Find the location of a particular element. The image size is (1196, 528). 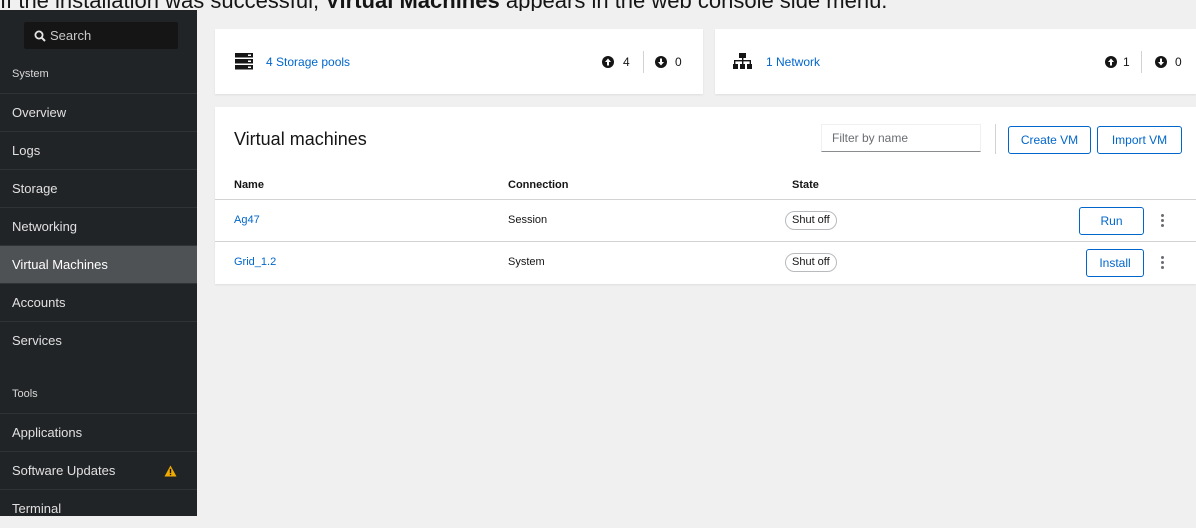

search-placeholder: Search is located at coordinates (71, 35).